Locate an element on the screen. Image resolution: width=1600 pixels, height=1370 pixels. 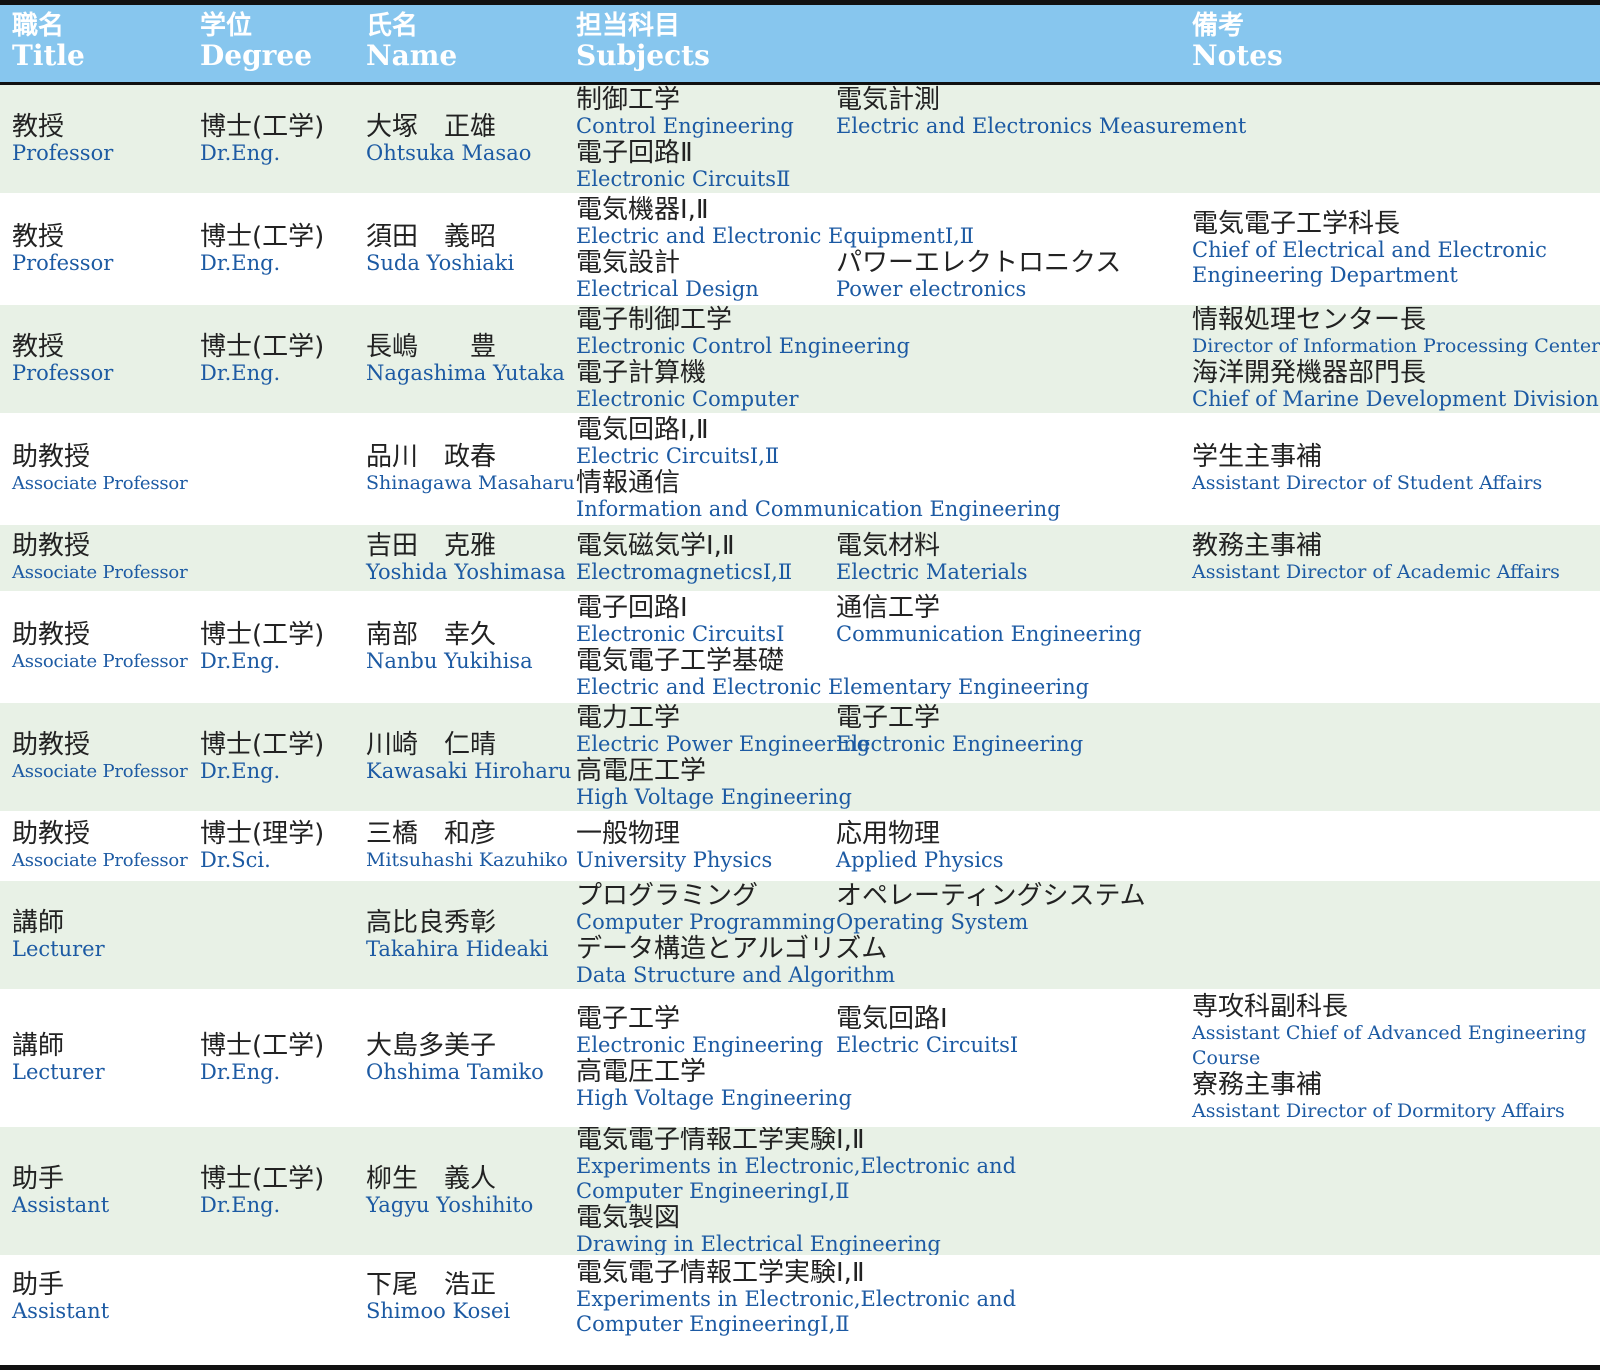
subject-ja: 電気製図 is located at coordinates (628, 1217).